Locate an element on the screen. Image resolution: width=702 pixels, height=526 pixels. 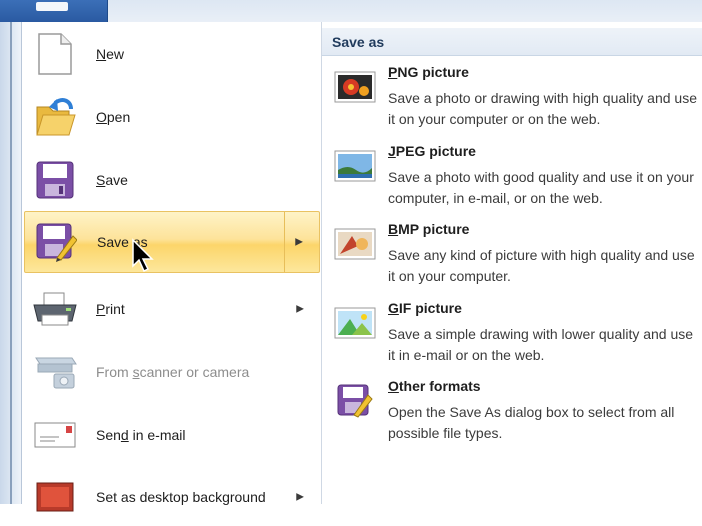
menu-item-label: Set as desktop background is located at coordinates (181, 497).